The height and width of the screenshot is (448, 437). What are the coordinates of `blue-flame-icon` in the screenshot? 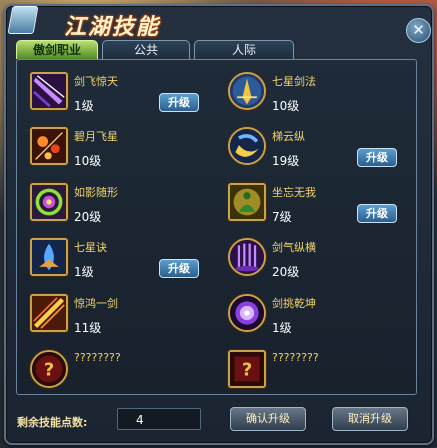 It's located at (49, 257).